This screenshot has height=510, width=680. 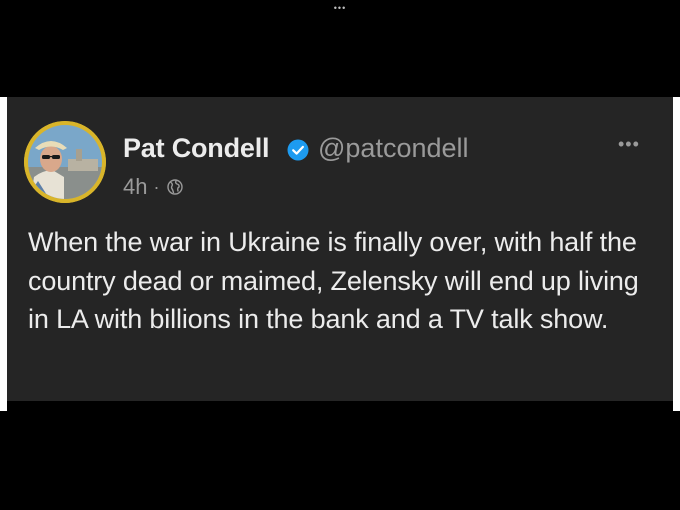 I want to click on more-options-button: •••, so click(x=629, y=144).